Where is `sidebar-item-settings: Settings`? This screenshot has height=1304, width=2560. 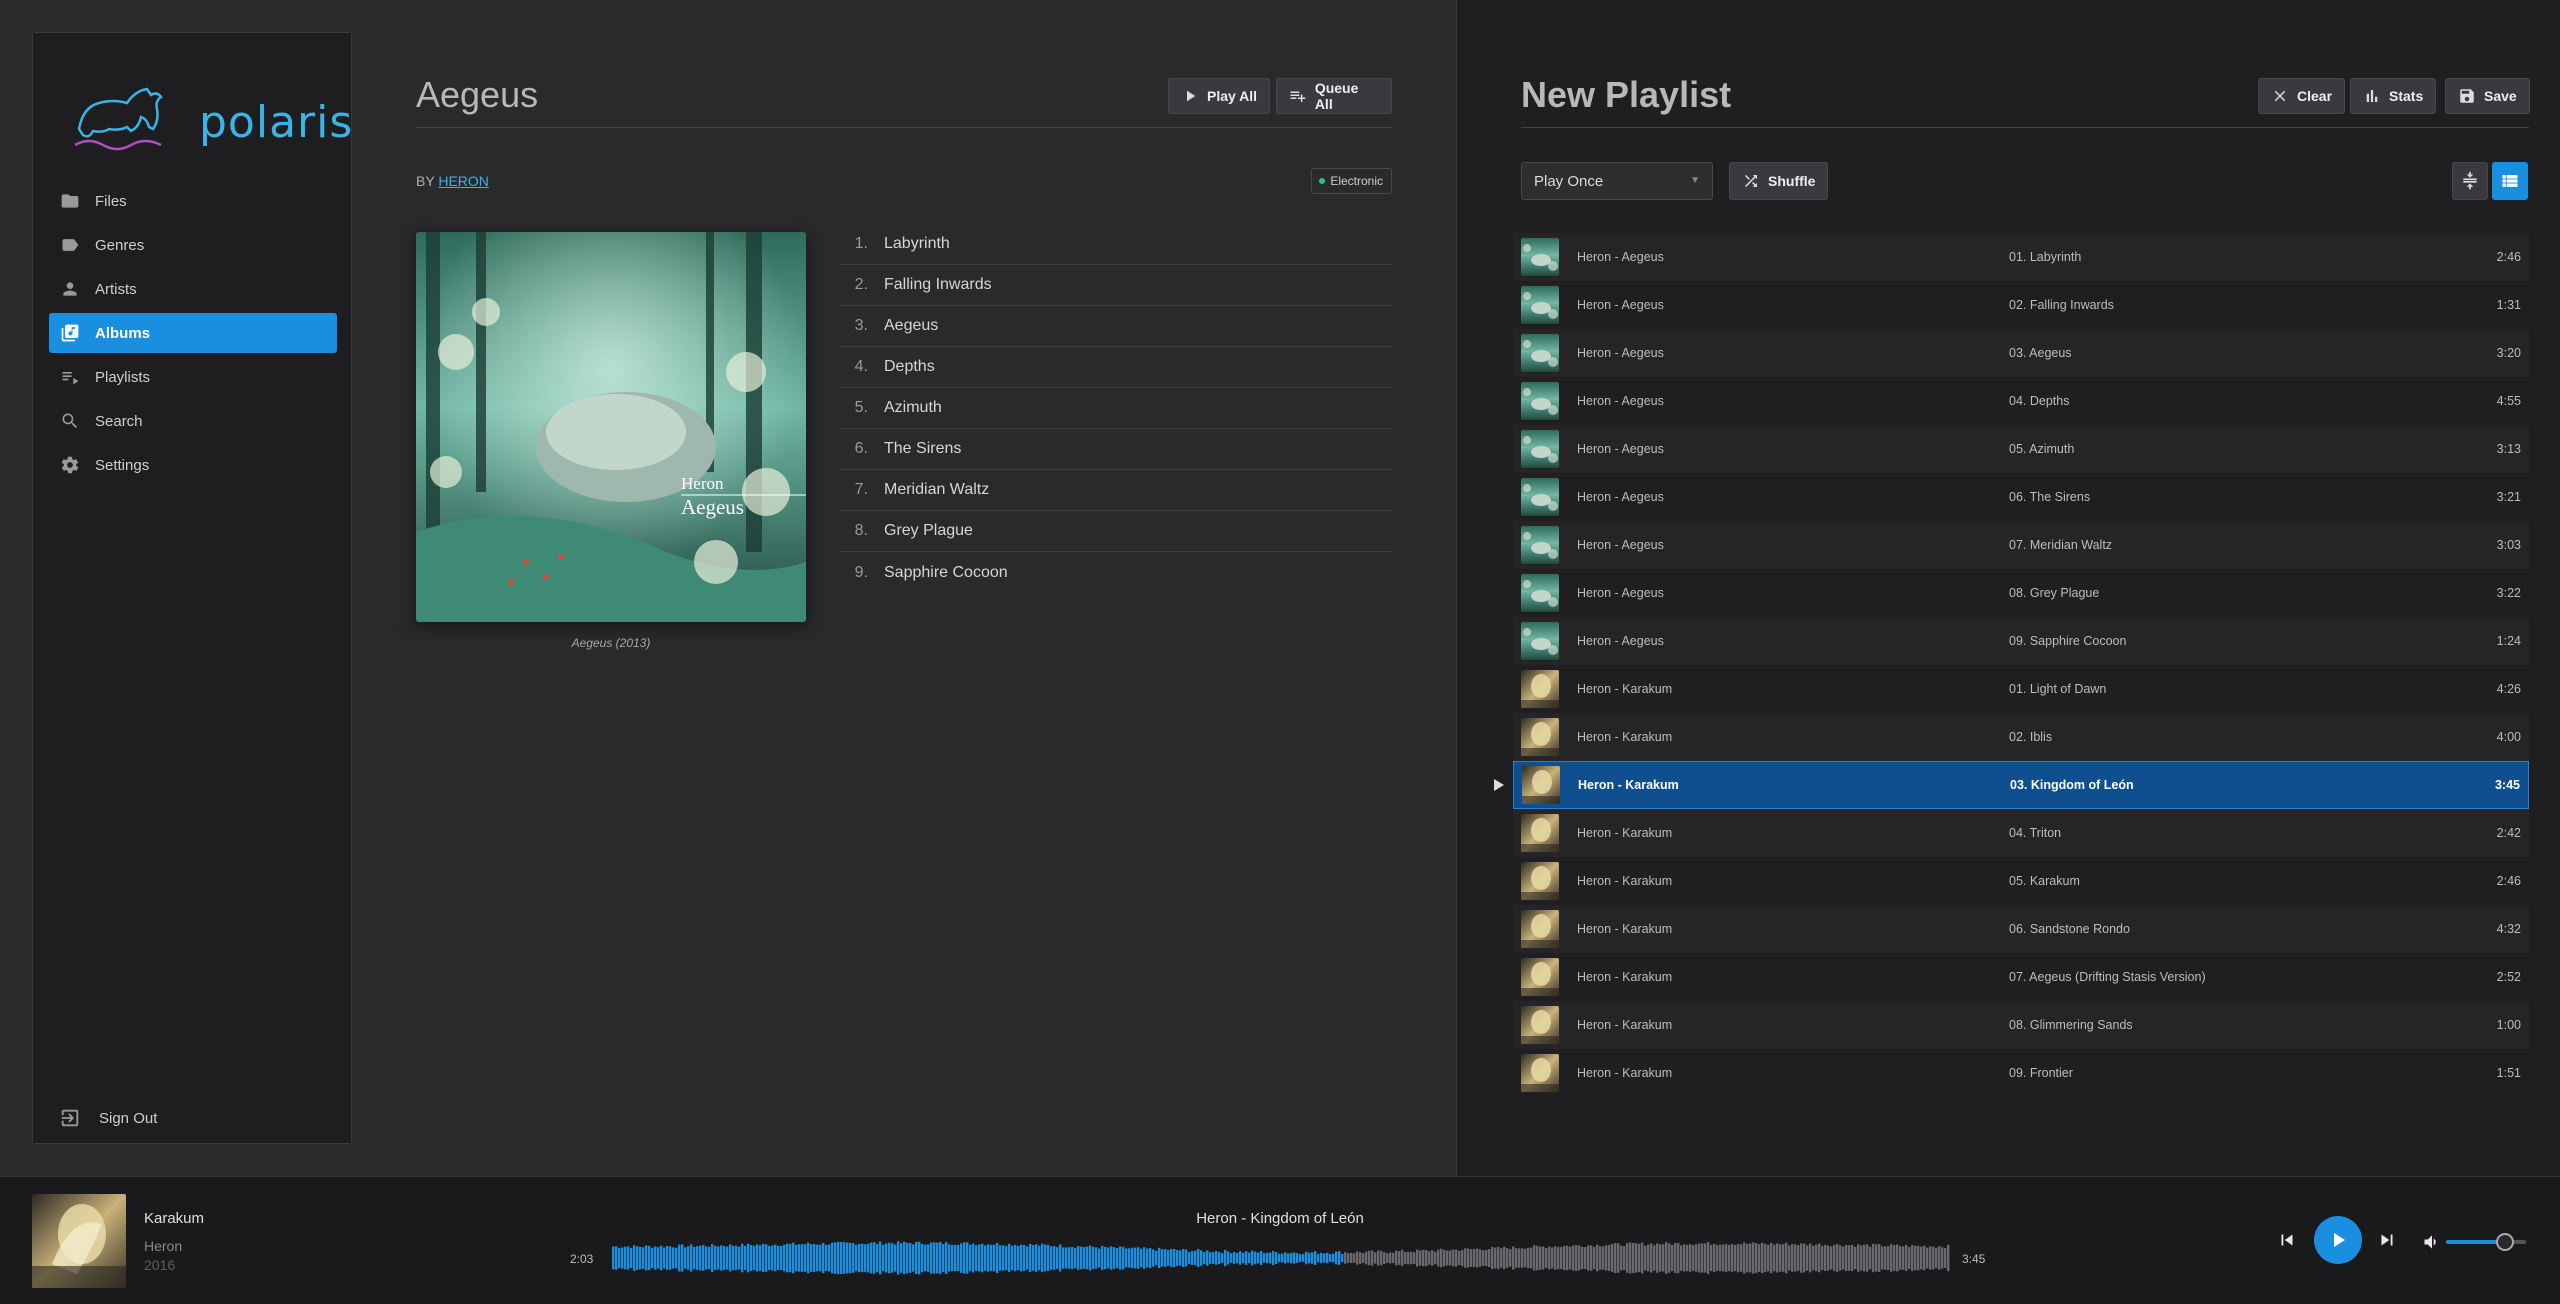 sidebar-item-settings: Settings is located at coordinates (193, 465).